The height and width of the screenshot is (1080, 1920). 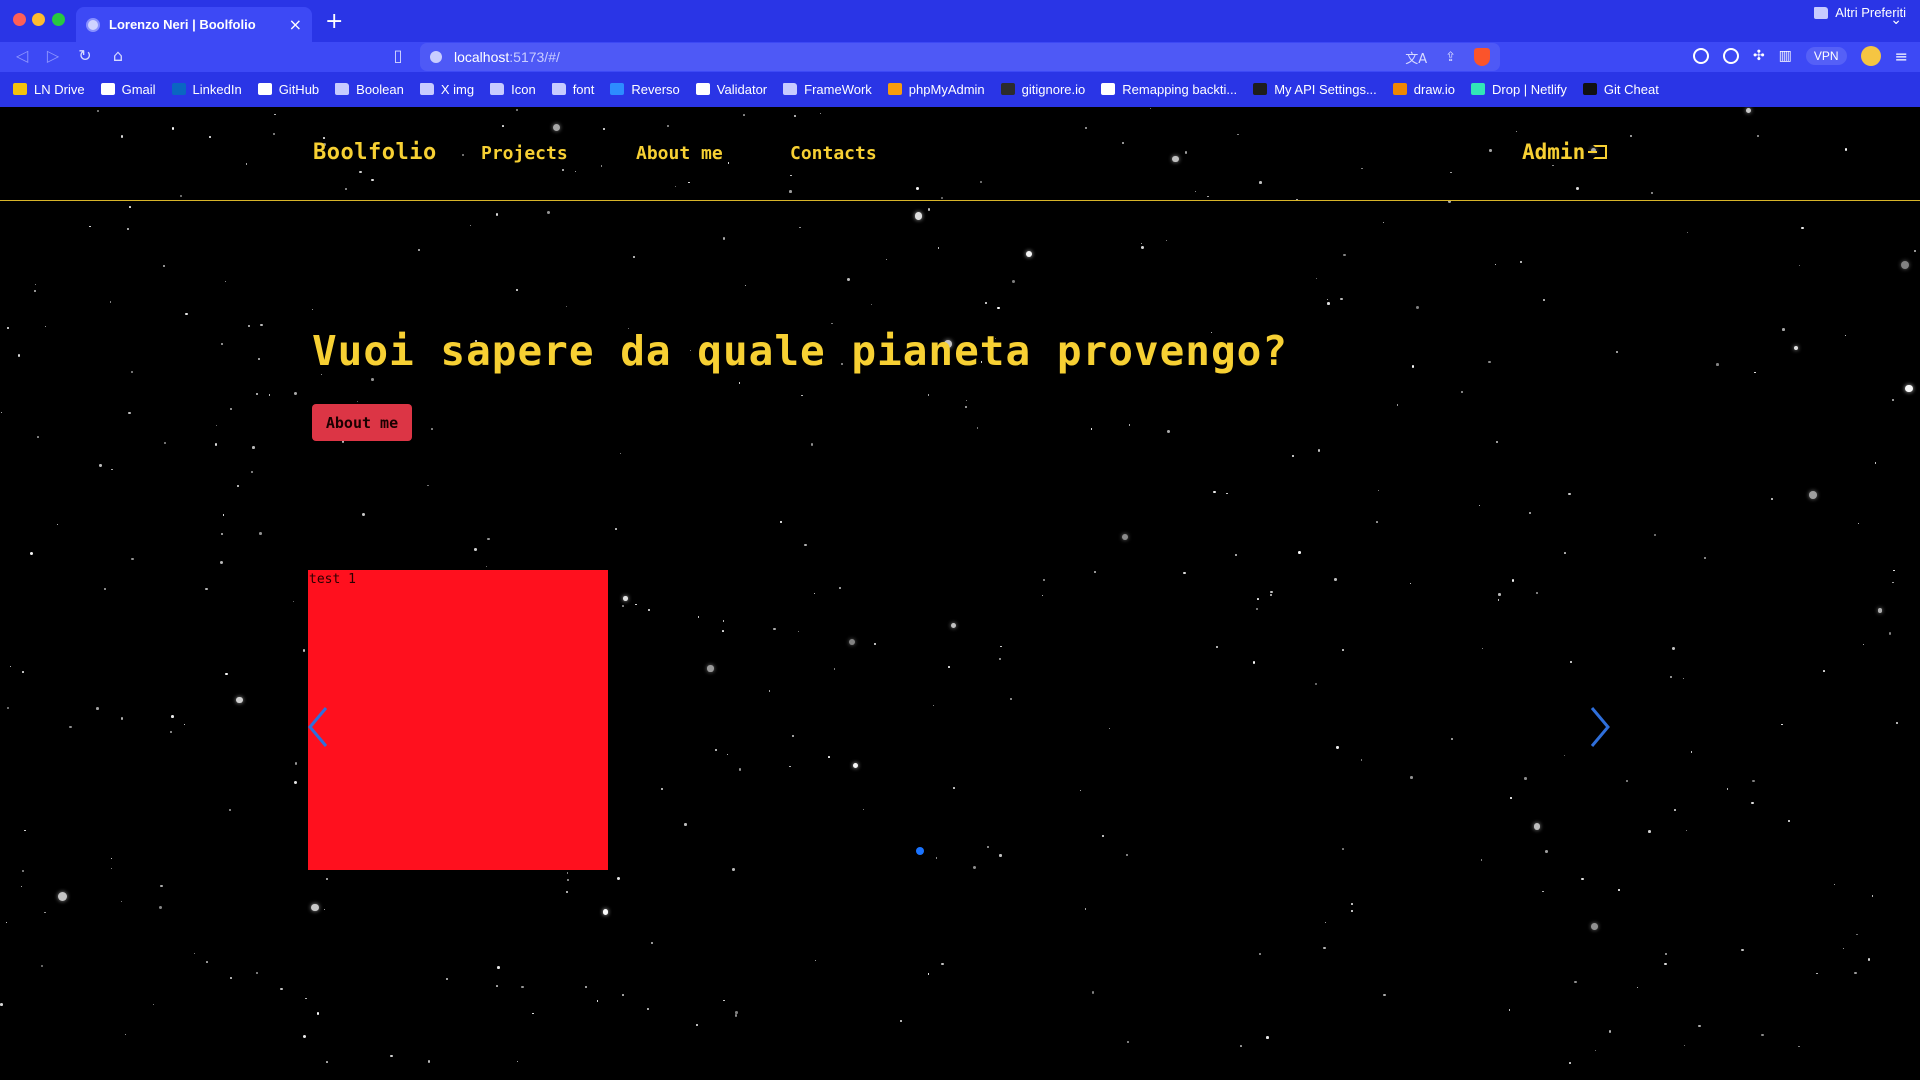 I want to click on carousel-indicator, so click(x=920, y=851).